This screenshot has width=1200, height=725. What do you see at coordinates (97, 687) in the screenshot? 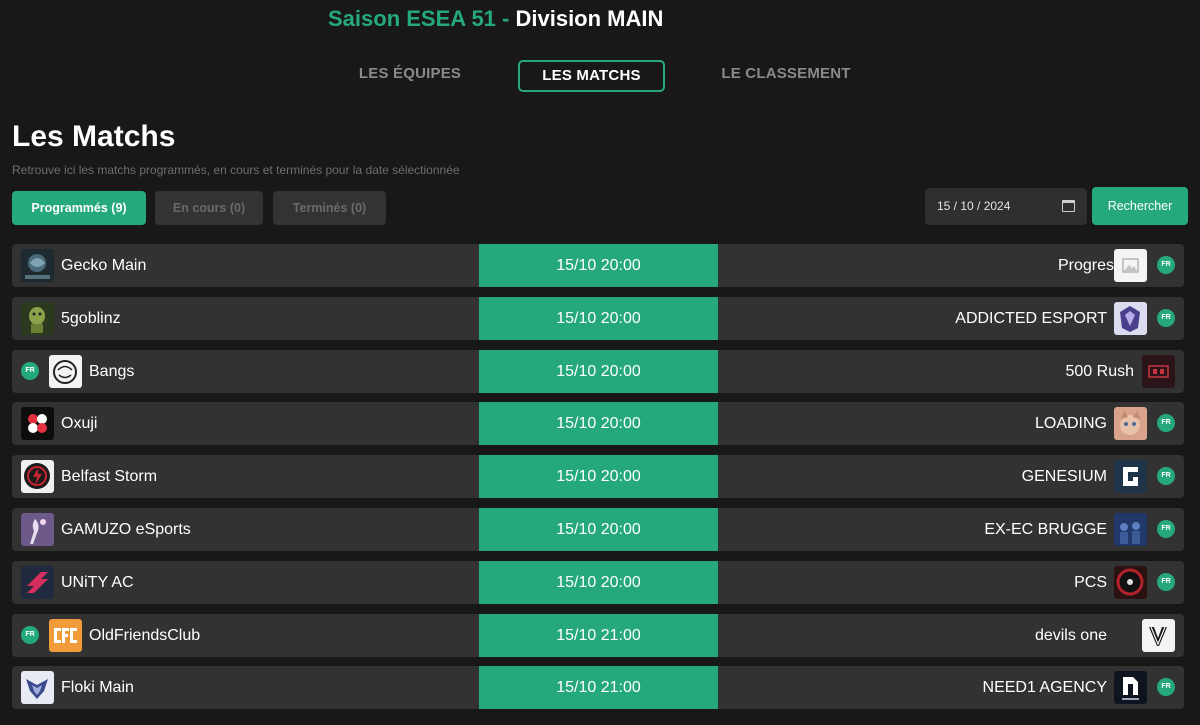
I see `team-name-left: Floki Main` at bounding box center [97, 687].